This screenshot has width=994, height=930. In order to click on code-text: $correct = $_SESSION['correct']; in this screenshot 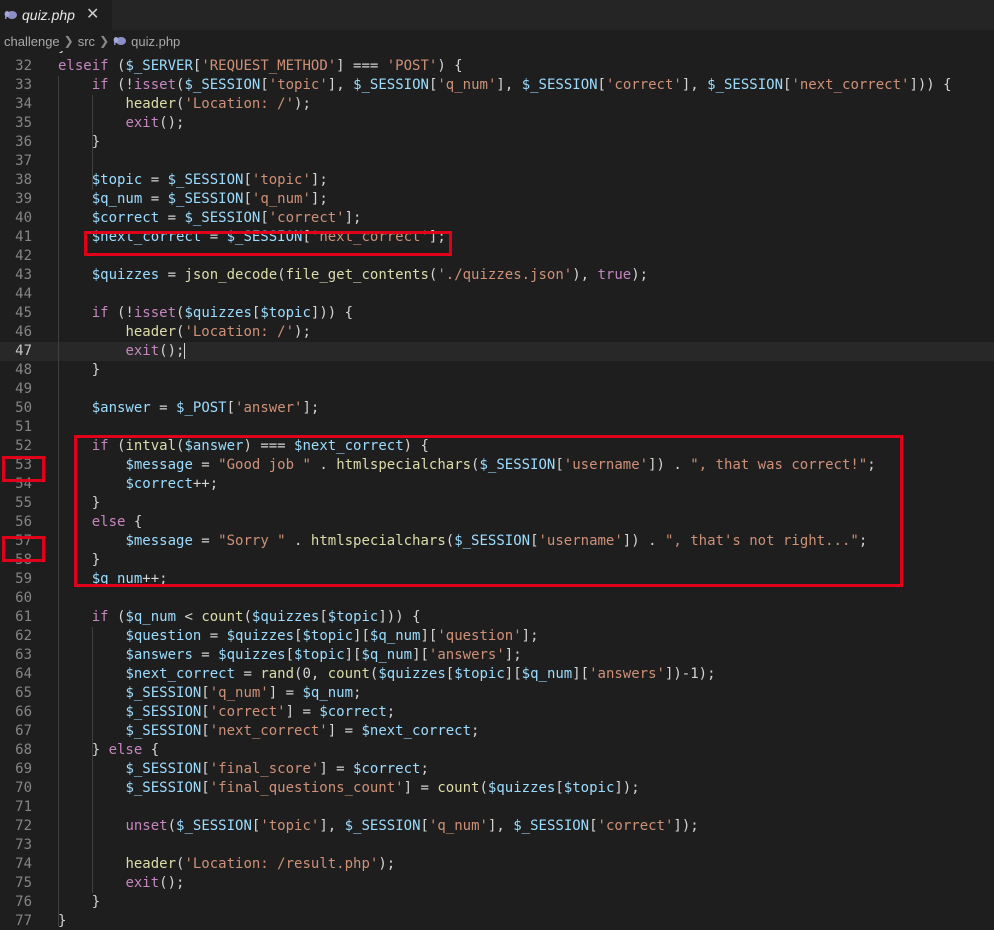, I will do `click(210, 218)`.